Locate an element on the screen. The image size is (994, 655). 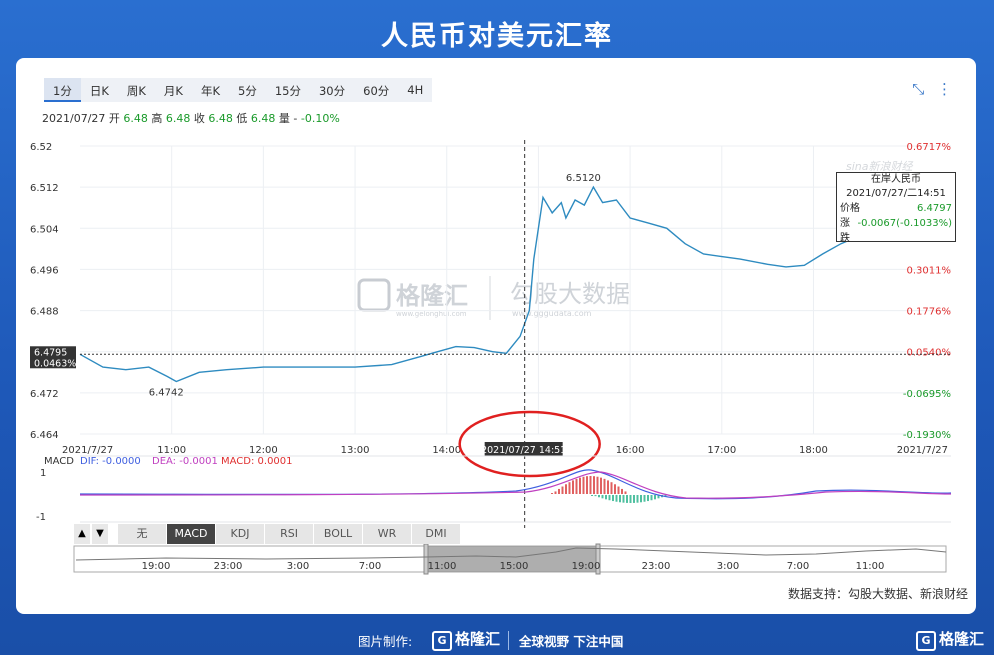
indicator-tab-dmi: DMI is located at coordinates (436, 534).